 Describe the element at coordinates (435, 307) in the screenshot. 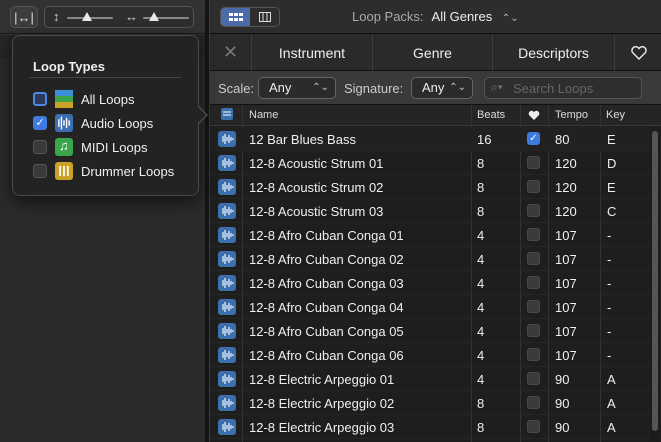

I see `table-row: 12-8 Afro Cuban Conga 04 4 107 -` at that location.